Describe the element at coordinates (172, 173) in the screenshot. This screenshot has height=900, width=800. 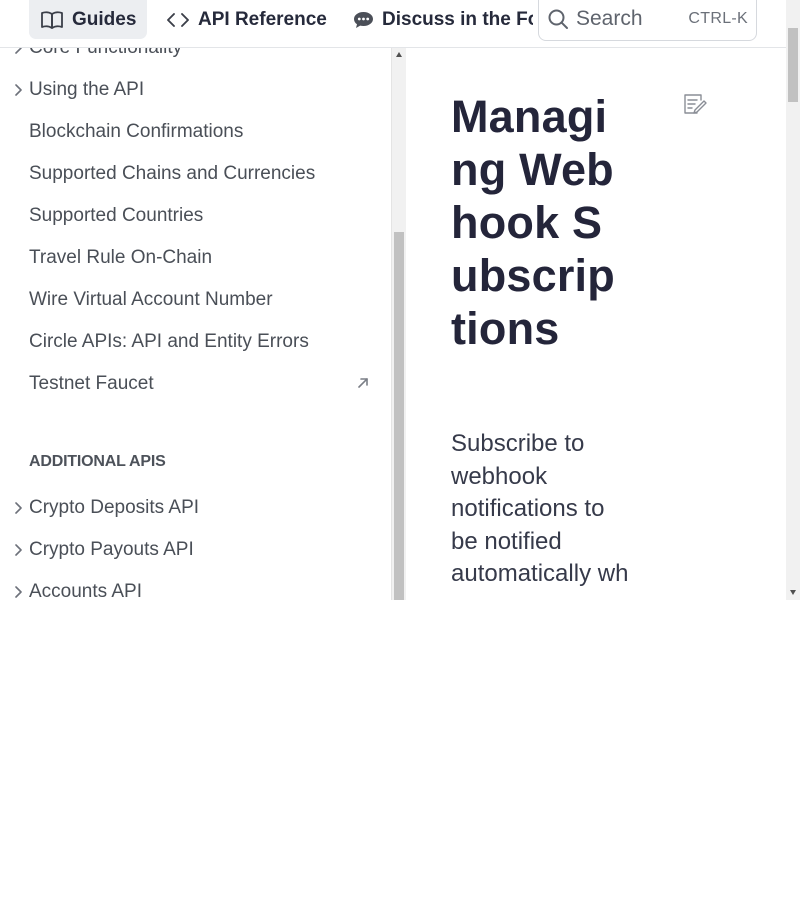
I see `sidebar-item-label: Supported Chains and Currencies` at that location.